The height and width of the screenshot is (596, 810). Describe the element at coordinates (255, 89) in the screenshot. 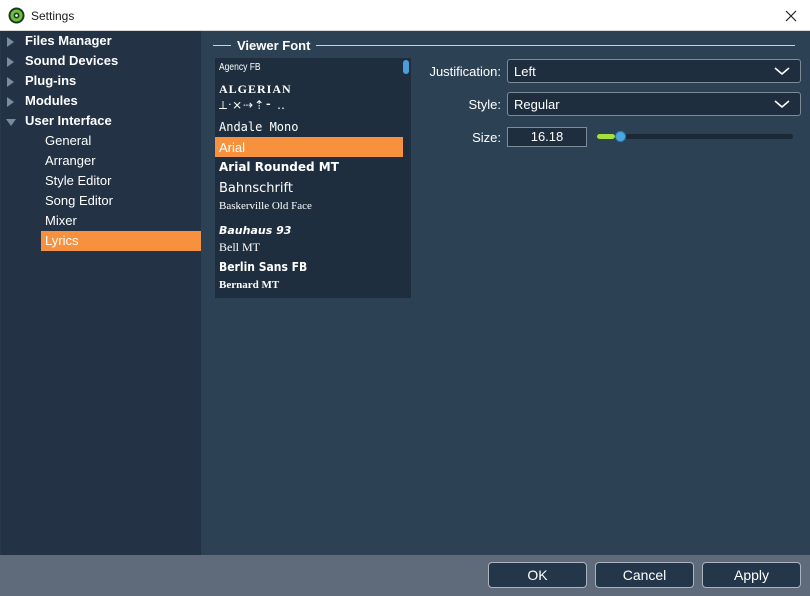

I see `font-name: ALGERIAN` at that location.